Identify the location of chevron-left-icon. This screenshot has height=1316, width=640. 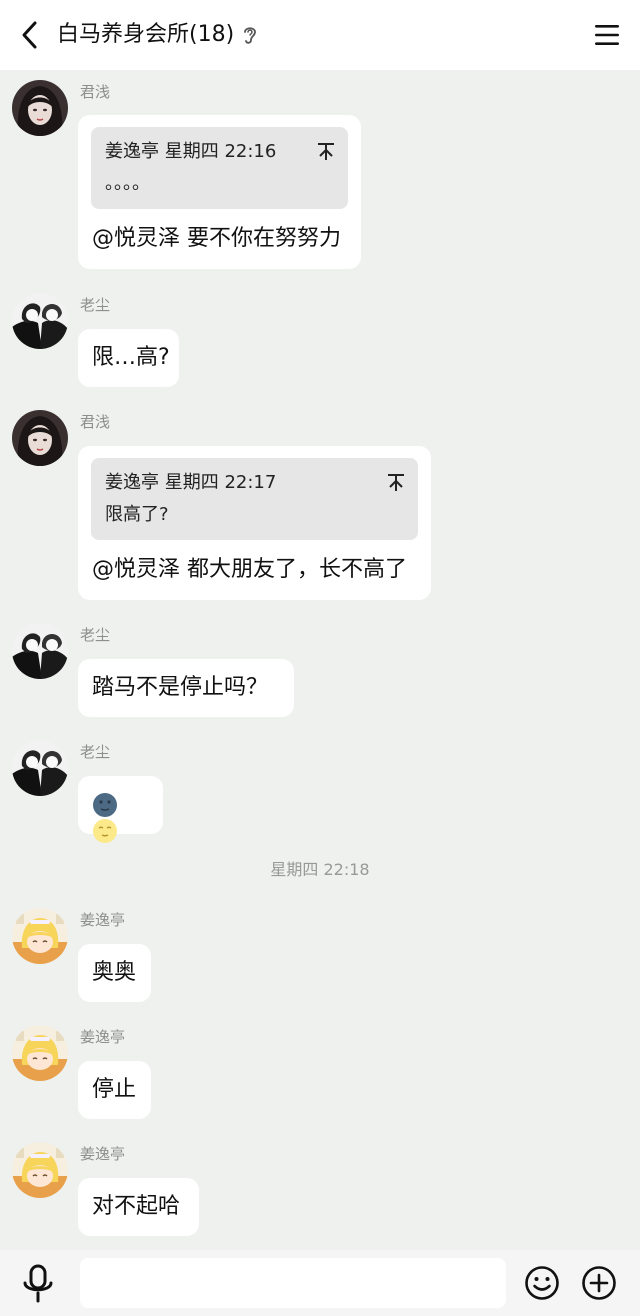
(29, 35).